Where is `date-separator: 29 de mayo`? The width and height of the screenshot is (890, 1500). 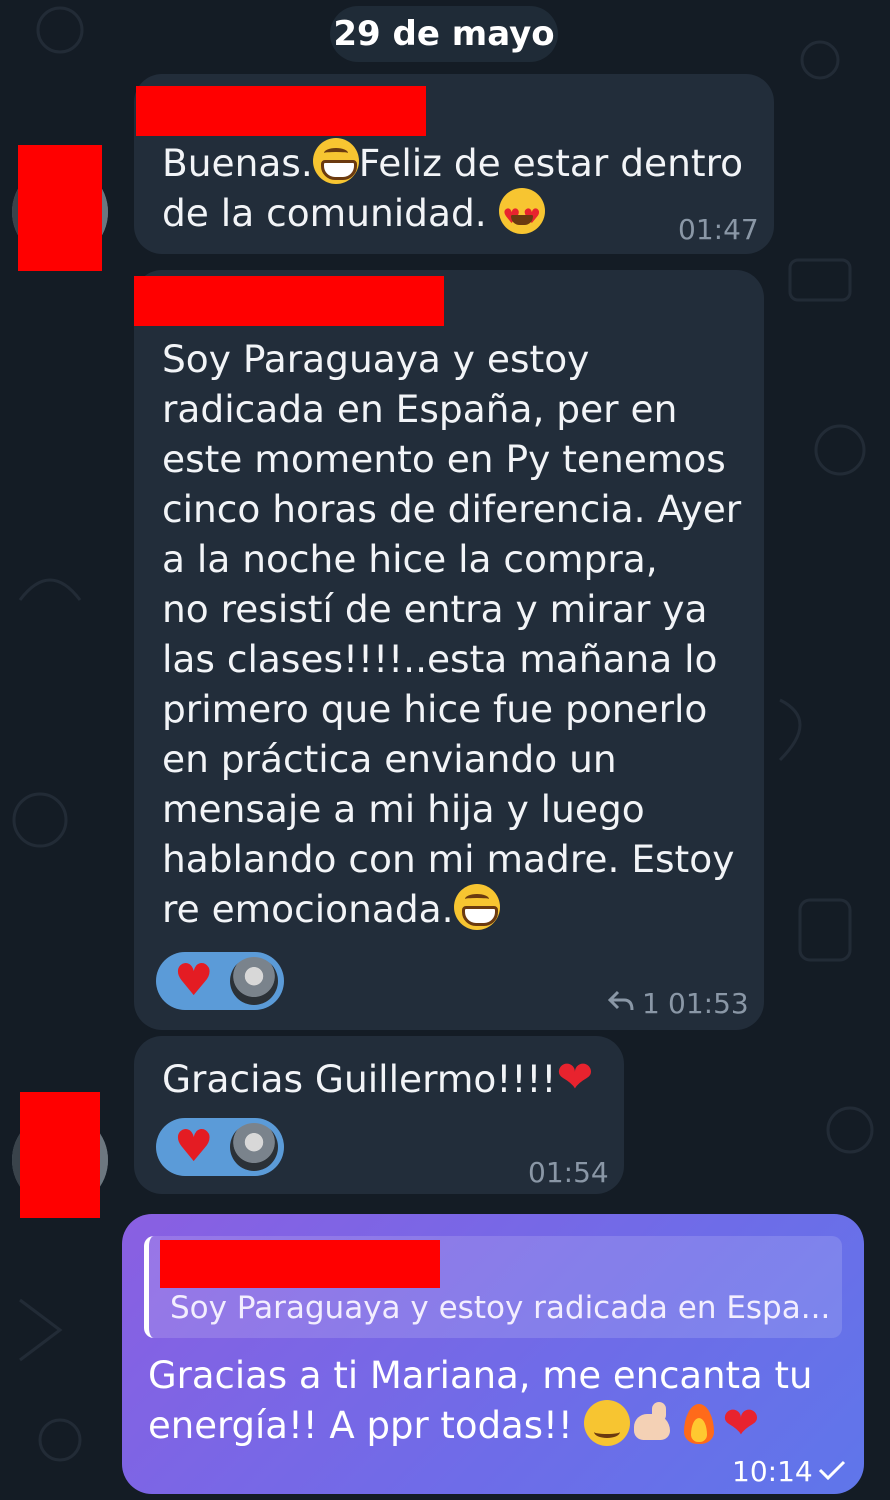 date-separator: 29 de mayo is located at coordinates (444, 34).